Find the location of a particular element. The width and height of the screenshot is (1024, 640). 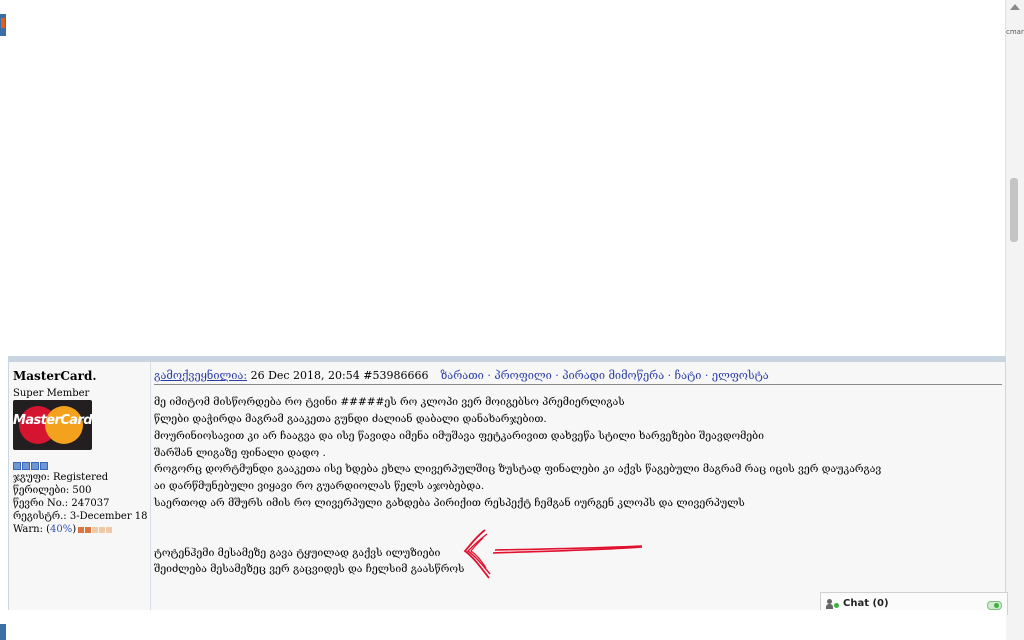

rank-pips is located at coordinates (30, 466).